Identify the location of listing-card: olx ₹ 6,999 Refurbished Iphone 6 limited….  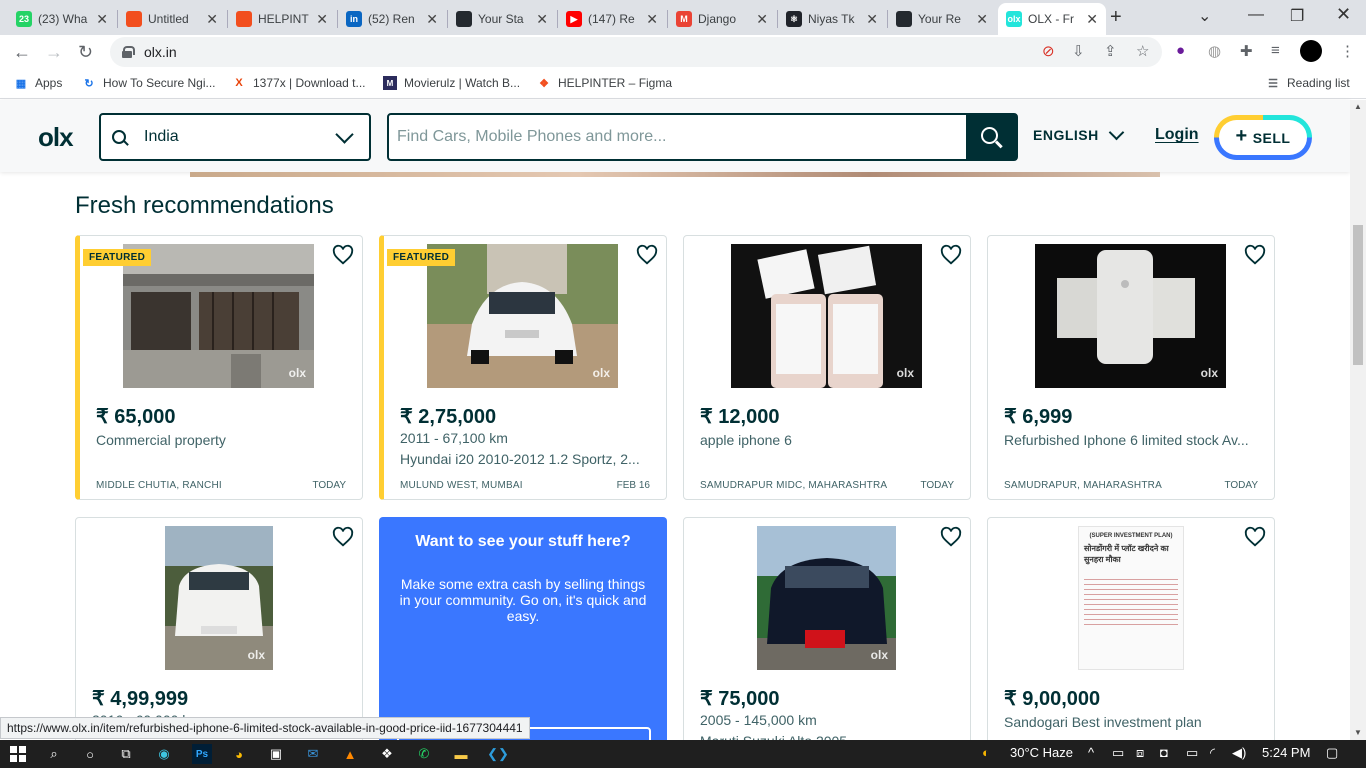
(1131, 367).